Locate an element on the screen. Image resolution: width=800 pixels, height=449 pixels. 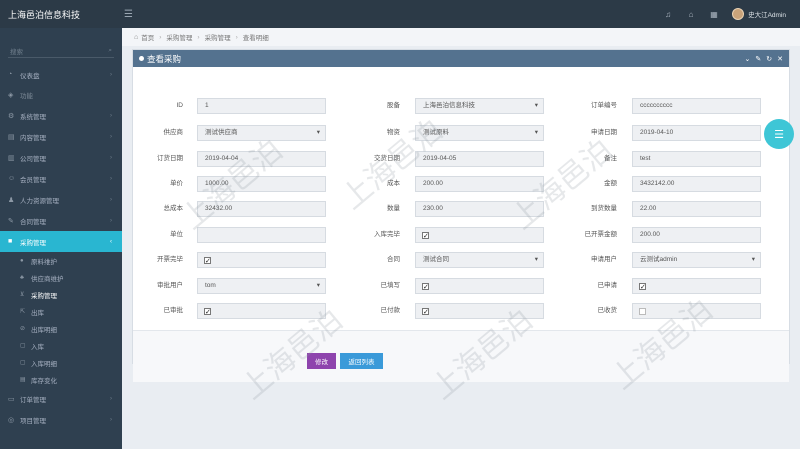
sidebar-item-project: ◎ 项目管理 › is located at coordinates (61, 419).